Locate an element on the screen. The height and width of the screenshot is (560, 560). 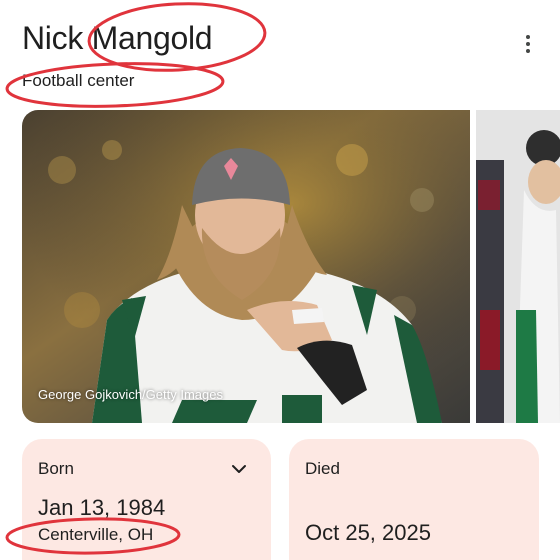
page-title: Nick Mangold is located at coordinates (117, 38).